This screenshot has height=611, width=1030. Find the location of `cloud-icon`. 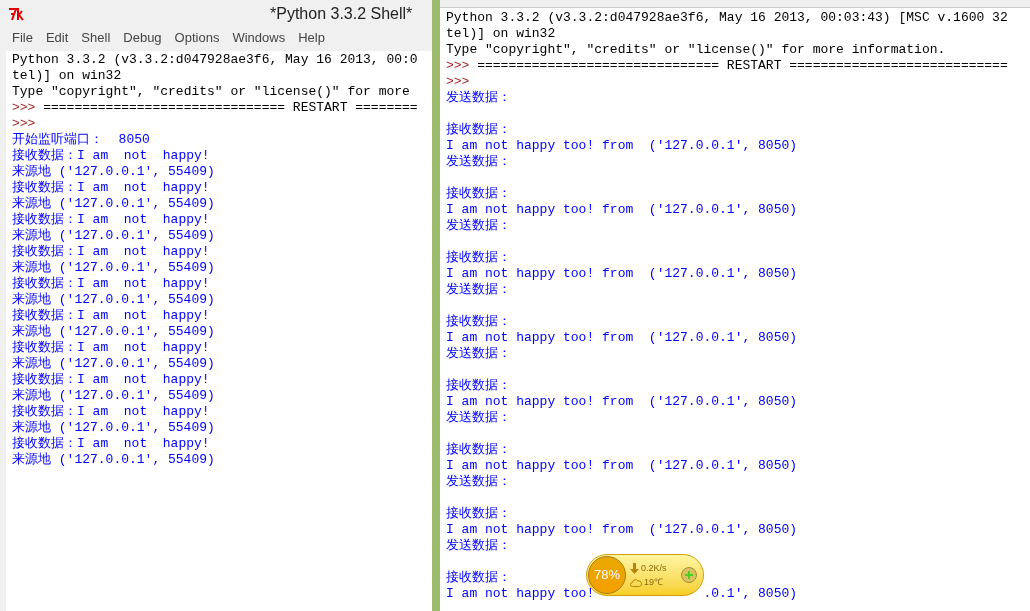

cloud-icon is located at coordinates (636, 582).